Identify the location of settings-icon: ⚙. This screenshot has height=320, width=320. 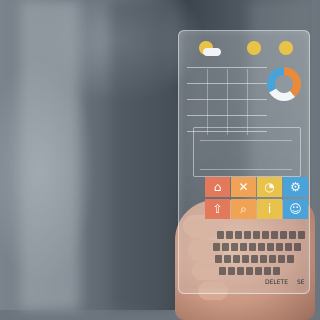
(295, 187).